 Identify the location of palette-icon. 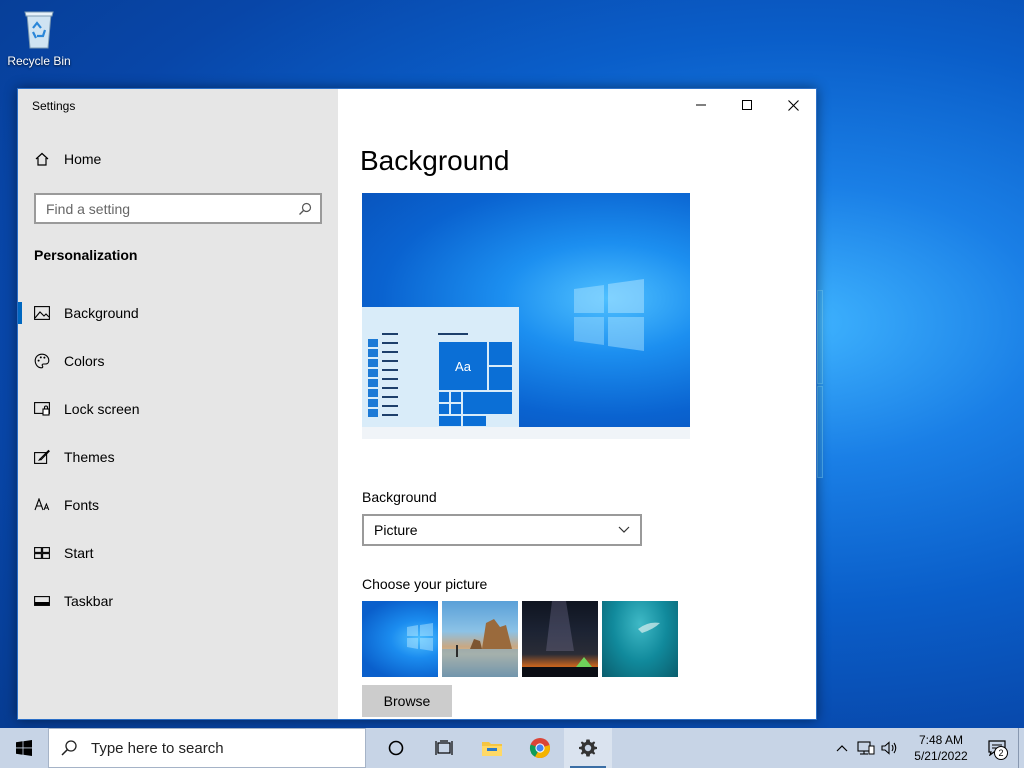
(42, 361).